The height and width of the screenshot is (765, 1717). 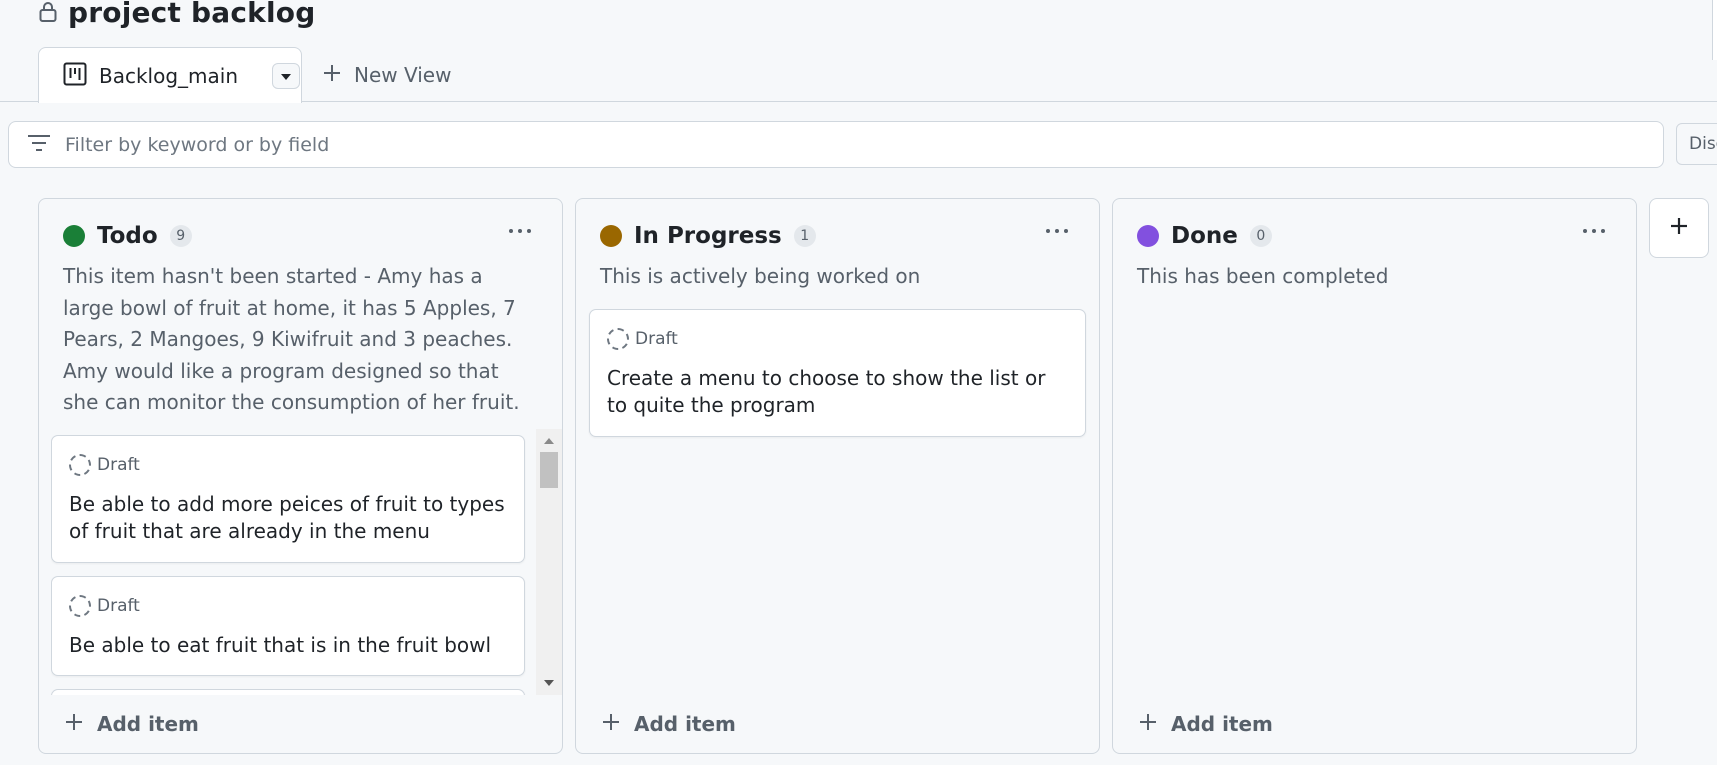 What do you see at coordinates (549, 470) in the screenshot?
I see `scroll-thumb` at bounding box center [549, 470].